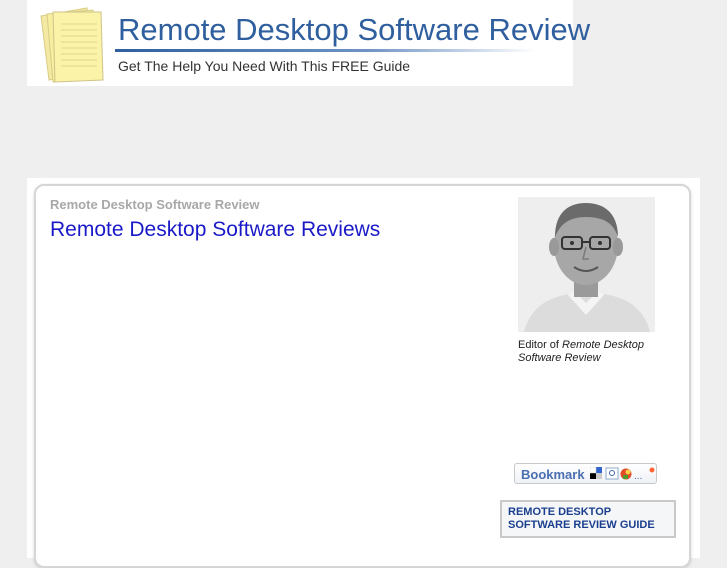 The width and height of the screenshot is (727, 568). I want to click on guide-link: REMOTE DESKTOP SOFTWARE REVIEW GUIDE, so click(588, 519).